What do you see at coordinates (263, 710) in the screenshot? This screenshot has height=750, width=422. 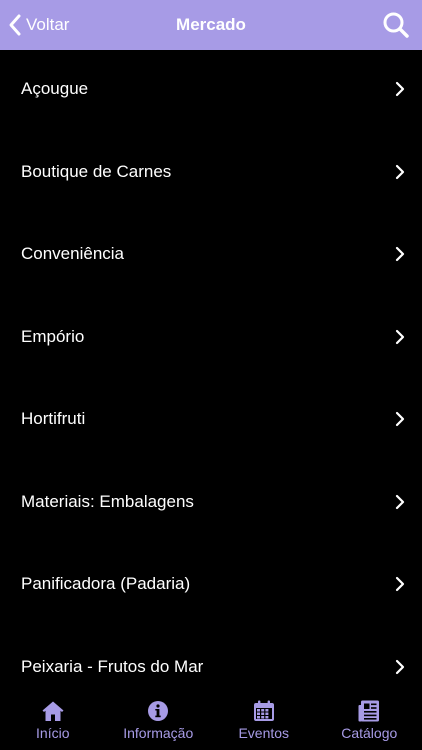 I see `calendar-icon` at bounding box center [263, 710].